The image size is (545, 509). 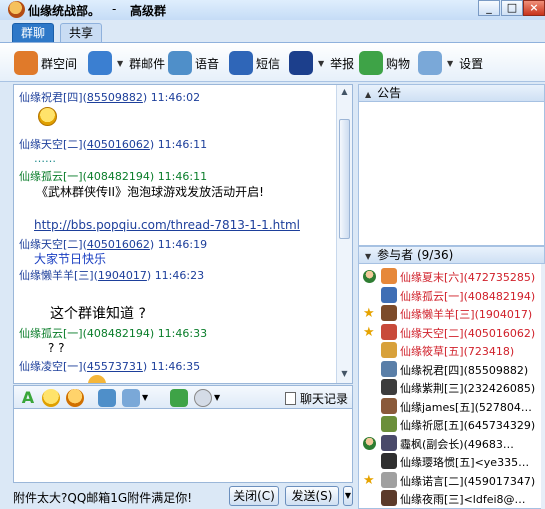 I want to click on scrollbar-thumb, so click(x=344, y=179).